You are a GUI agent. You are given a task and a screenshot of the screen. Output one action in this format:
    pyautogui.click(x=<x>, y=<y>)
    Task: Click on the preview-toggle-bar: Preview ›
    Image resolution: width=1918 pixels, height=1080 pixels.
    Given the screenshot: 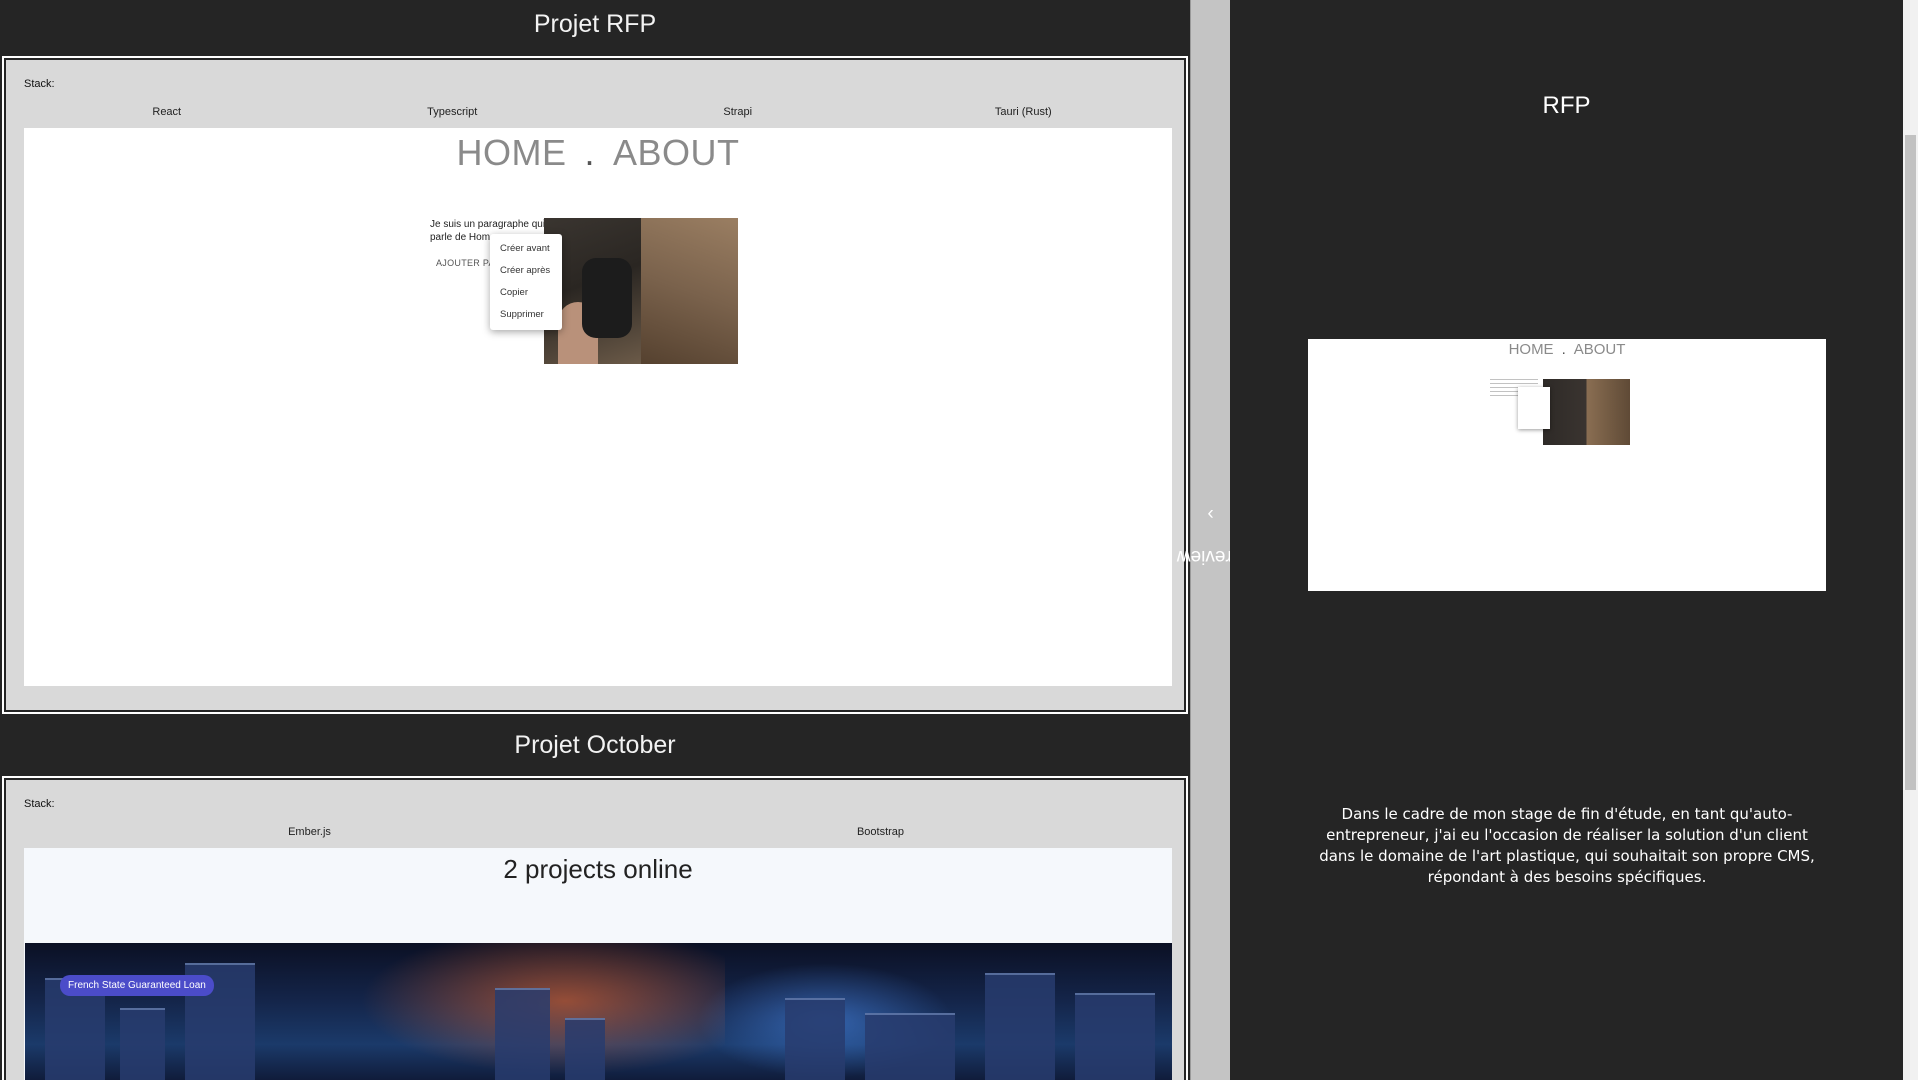 What is the action you would take?
    pyautogui.click(x=1211, y=540)
    